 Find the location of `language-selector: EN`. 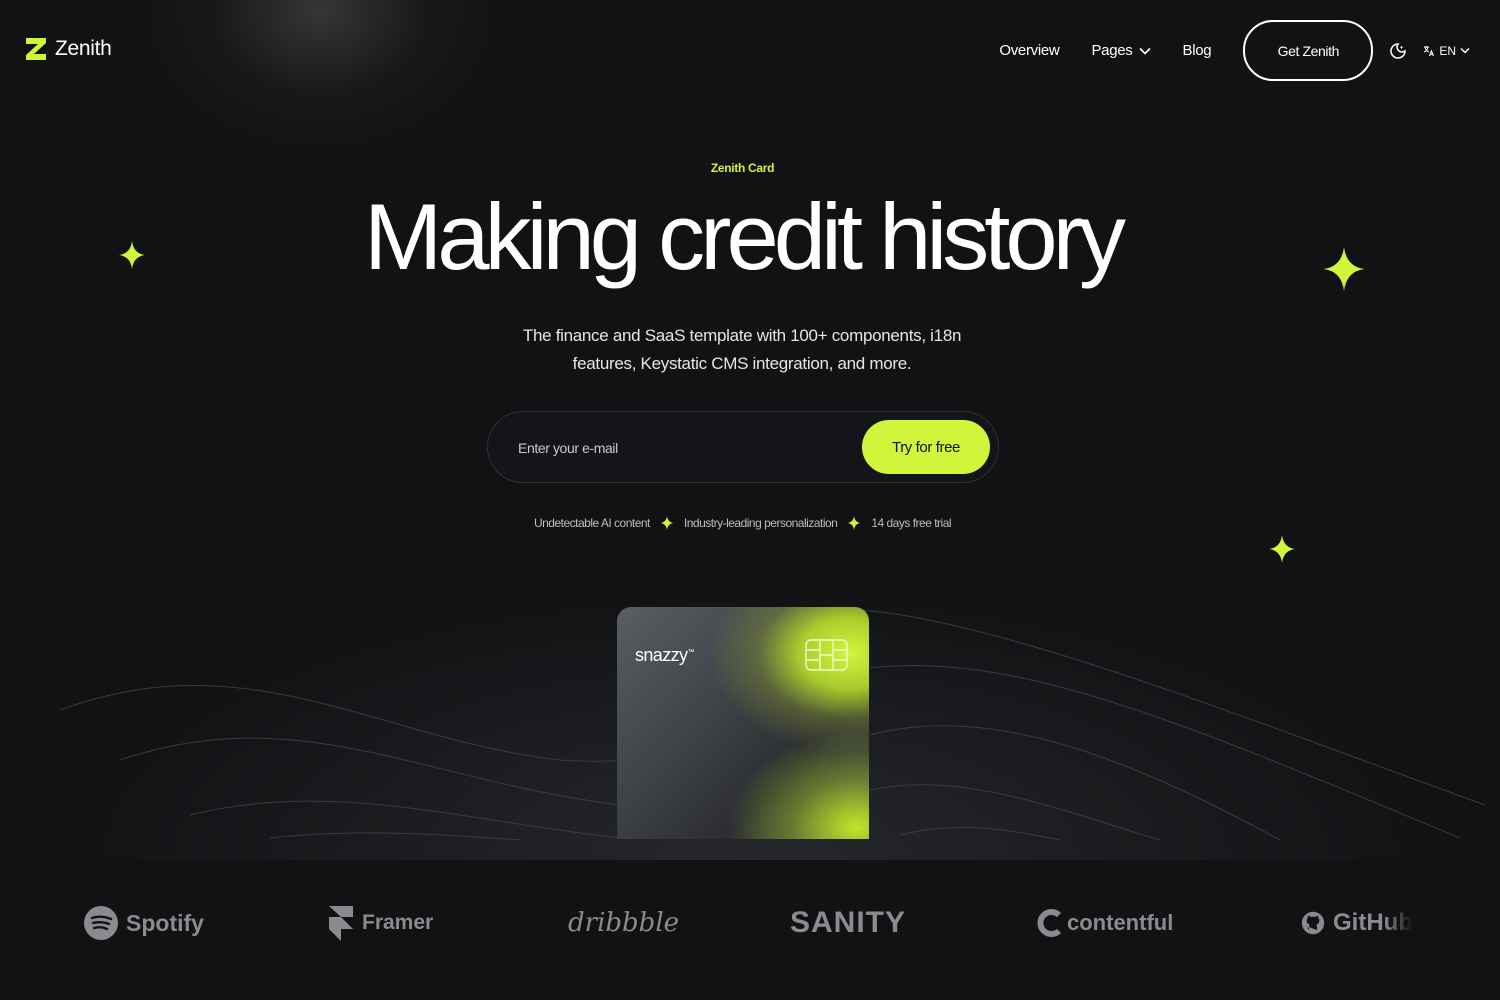

language-selector: EN is located at coordinates (1446, 51).